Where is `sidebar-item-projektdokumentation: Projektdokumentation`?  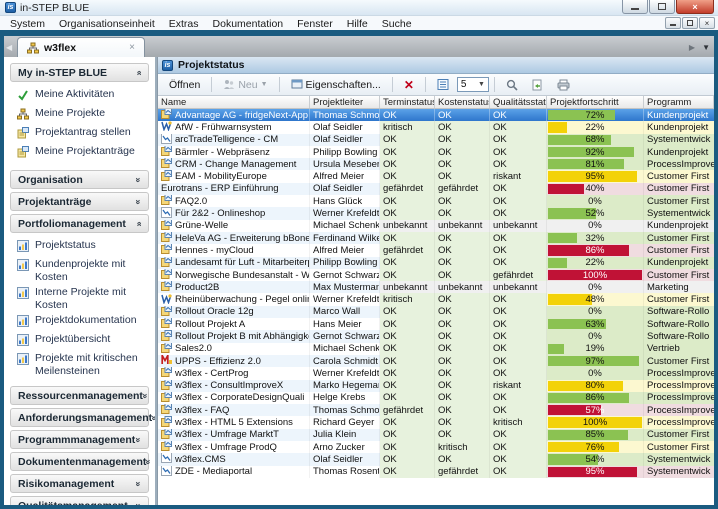 sidebar-item-projektdokumentation: Projektdokumentation is located at coordinates (79, 322).